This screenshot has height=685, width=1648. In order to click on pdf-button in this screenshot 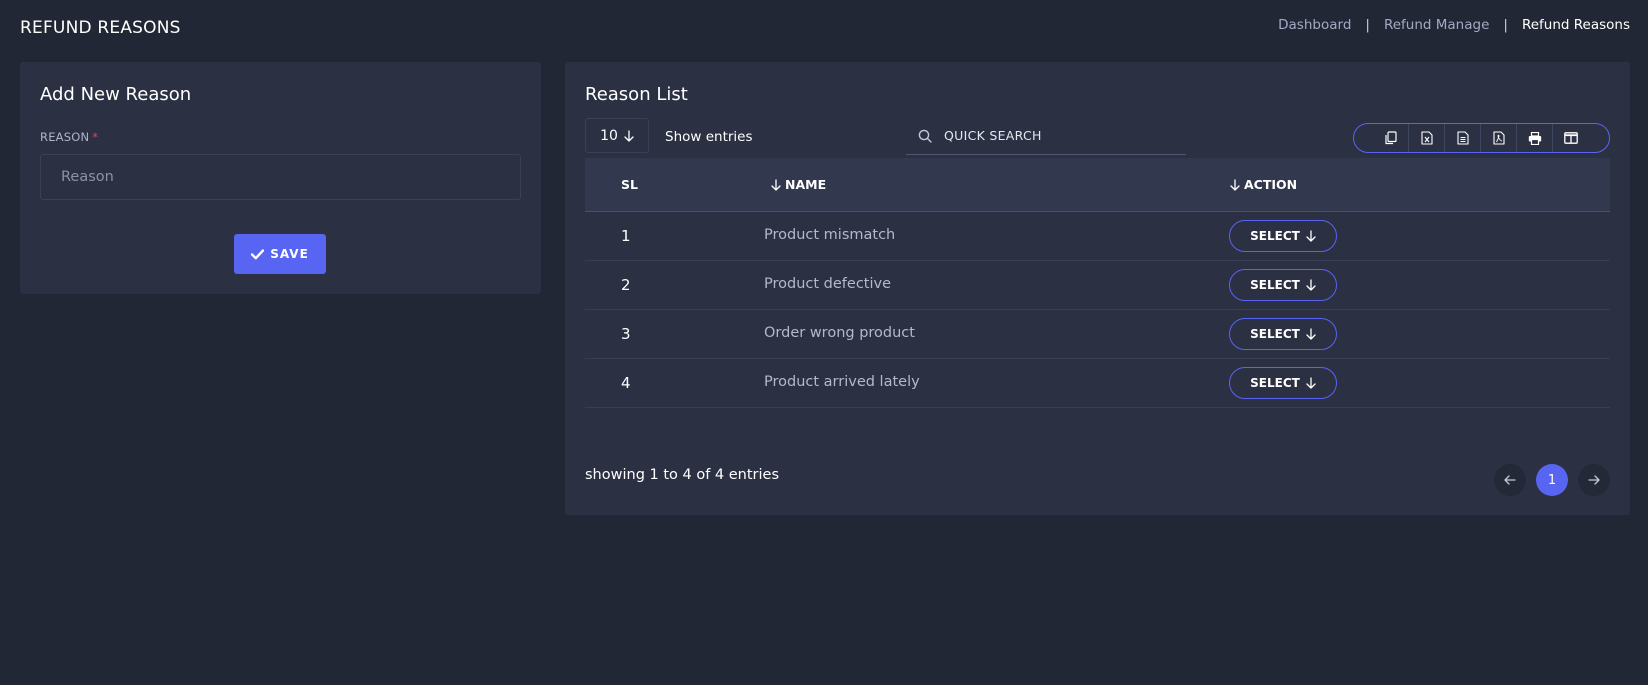, I will do `click(1499, 138)`.